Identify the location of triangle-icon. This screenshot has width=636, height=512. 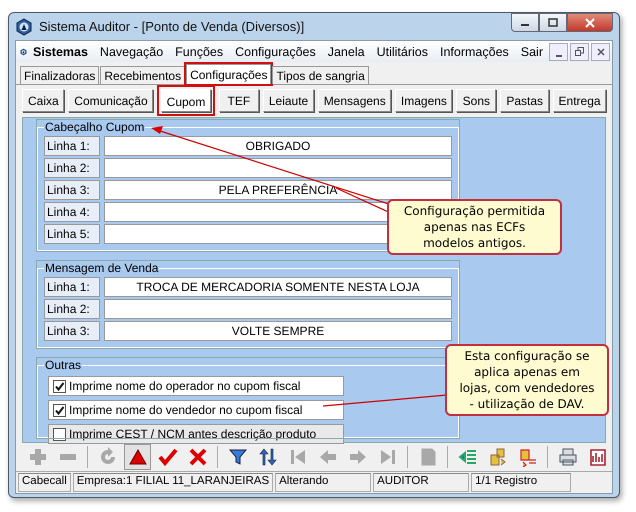
(137, 457).